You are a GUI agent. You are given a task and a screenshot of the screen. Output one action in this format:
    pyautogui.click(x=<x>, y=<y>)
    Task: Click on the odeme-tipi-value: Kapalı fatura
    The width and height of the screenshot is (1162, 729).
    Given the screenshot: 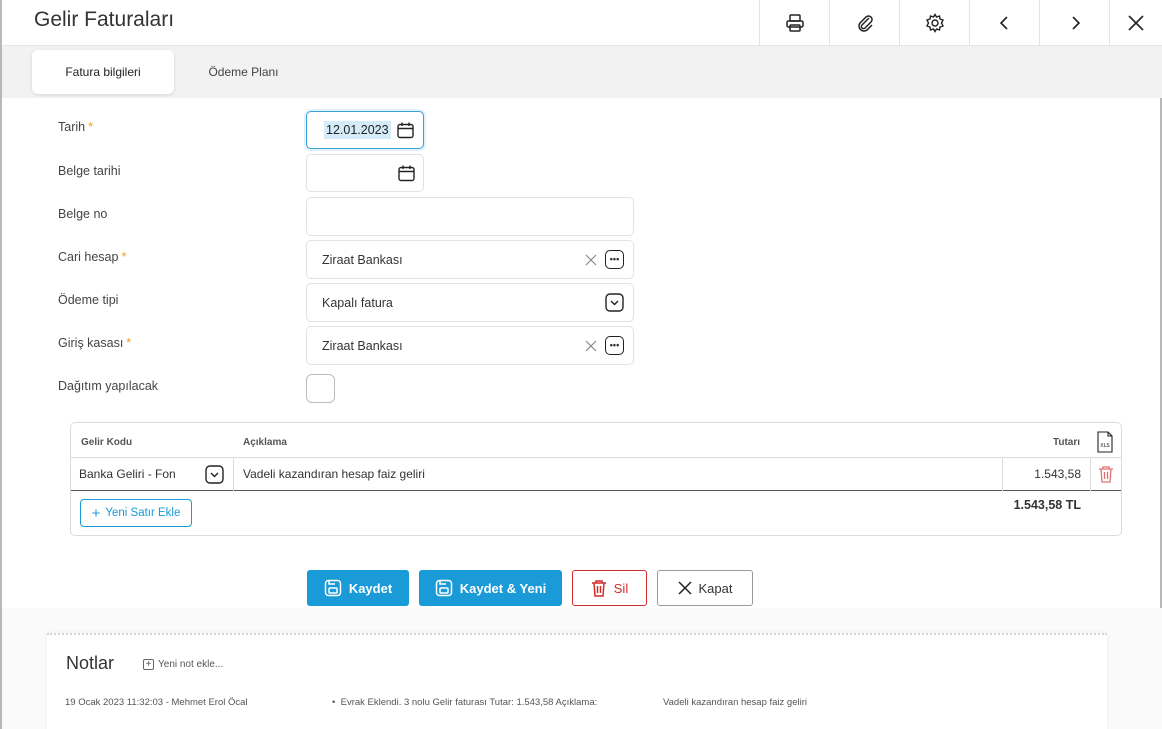 What is the action you would take?
    pyautogui.click(x=357, y=303)
    